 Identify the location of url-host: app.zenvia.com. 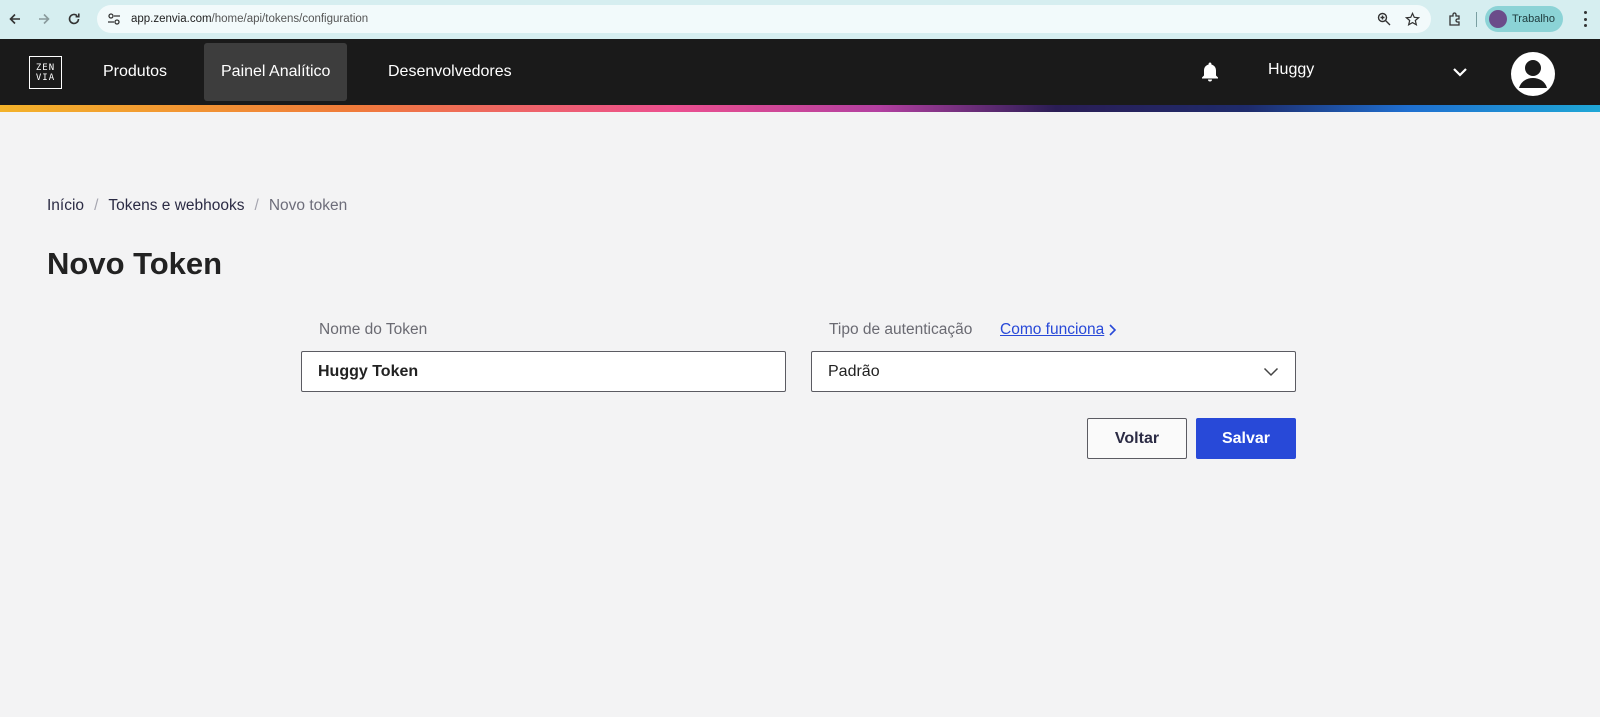
(171, 19).